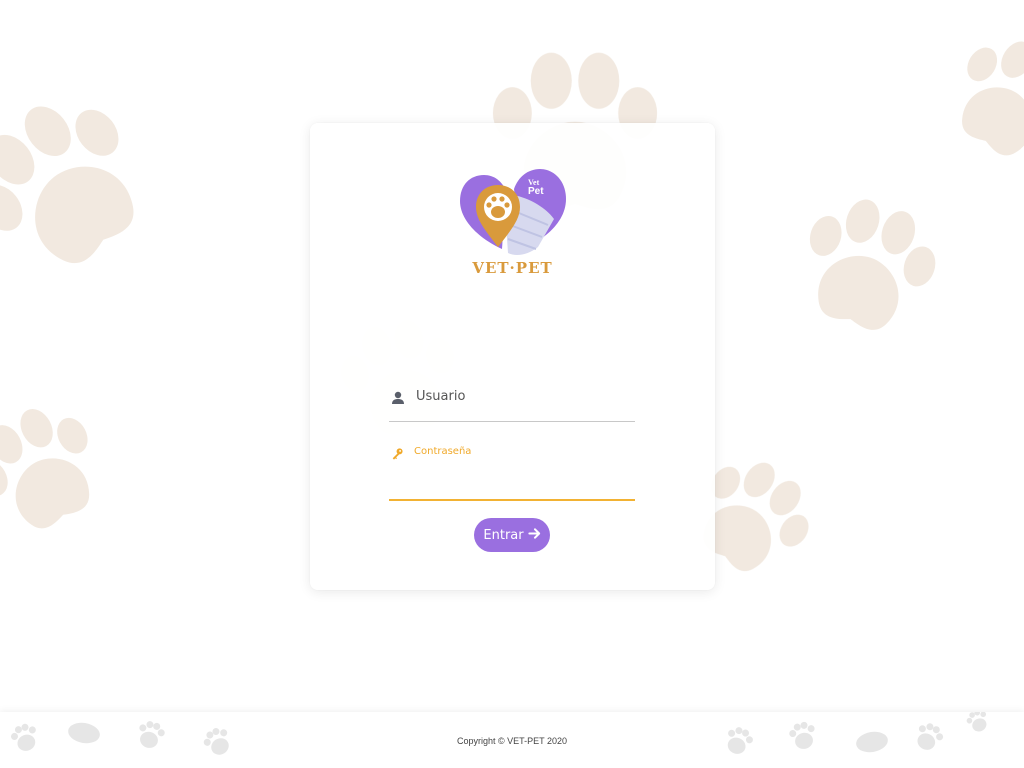 The height and width of the screenshot is (768, 1024). Describe the element at coordinates (534, 535) in the screenshot. I see `arrow-right-icon` at that location.